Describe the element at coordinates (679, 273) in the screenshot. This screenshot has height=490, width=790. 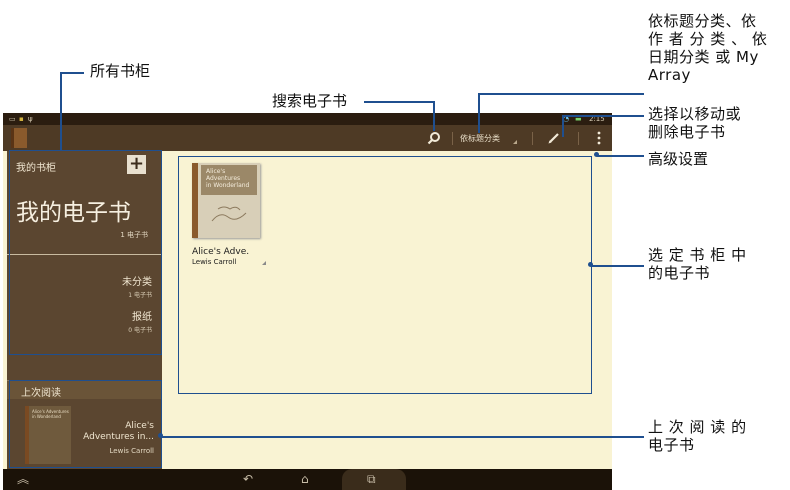
I see `callout-text-line: 的电子书` at that location.